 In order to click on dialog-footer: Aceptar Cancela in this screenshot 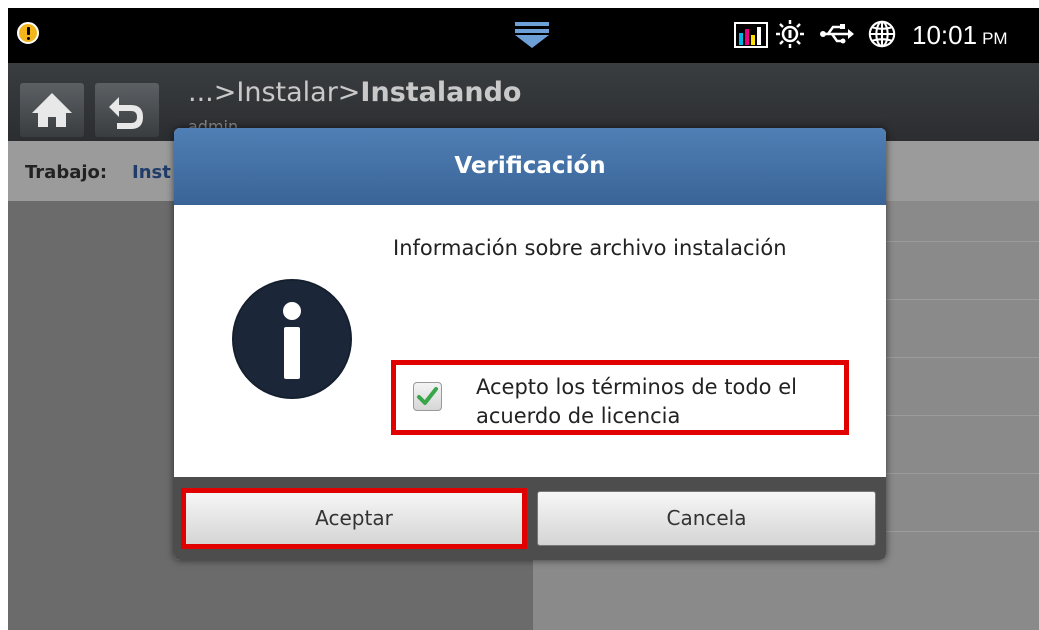, I will do `click(530, 518)`.